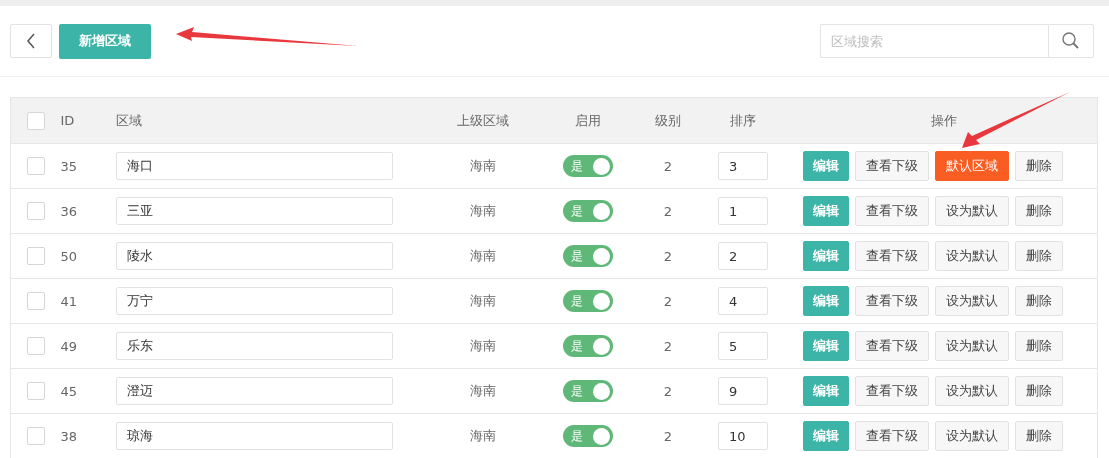  What do you see at coordinates (934, 41) in the screenshot?
I see `search-field: 区域搜索` at bounding box center [934, 41].